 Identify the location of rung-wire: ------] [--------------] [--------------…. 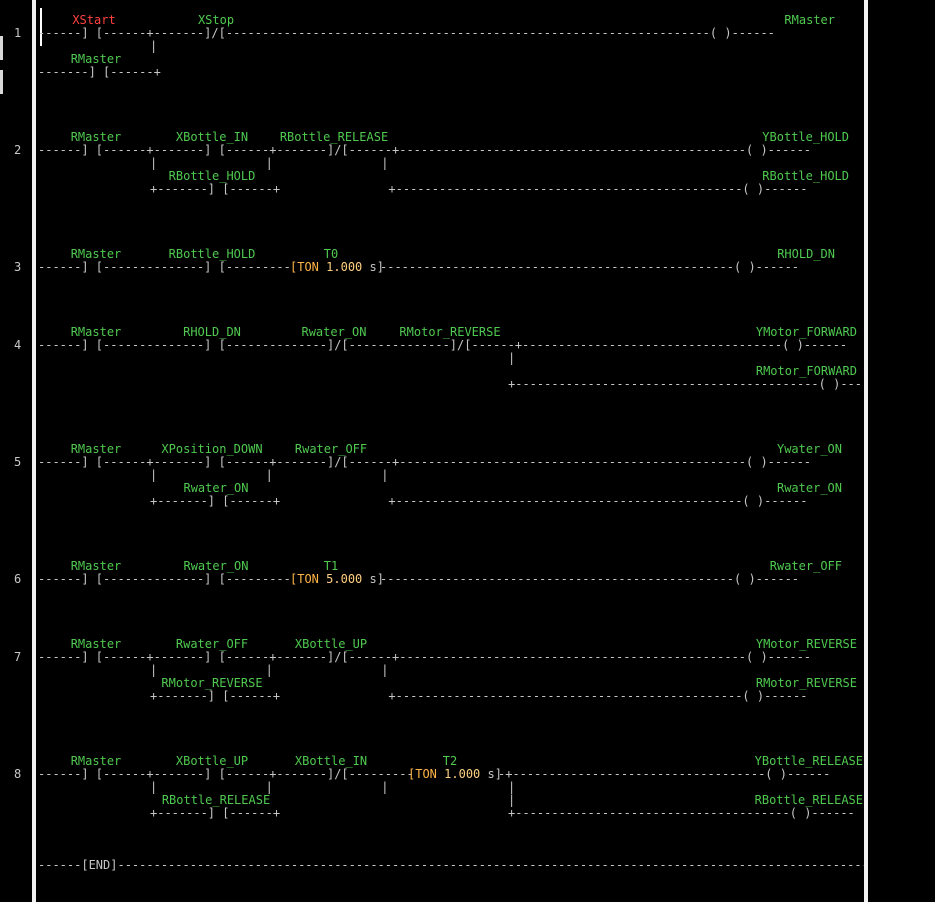
(443, 345).